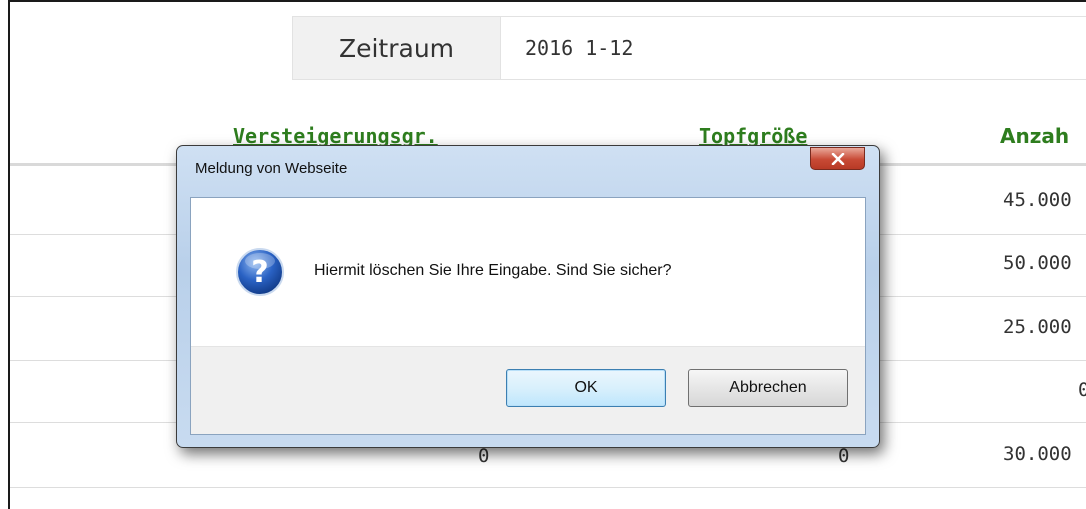  What do you see at coordinates (1034, 136) in the screenshot?
I see `column-header-count: Anzah` at bounding box center [1034, 136].